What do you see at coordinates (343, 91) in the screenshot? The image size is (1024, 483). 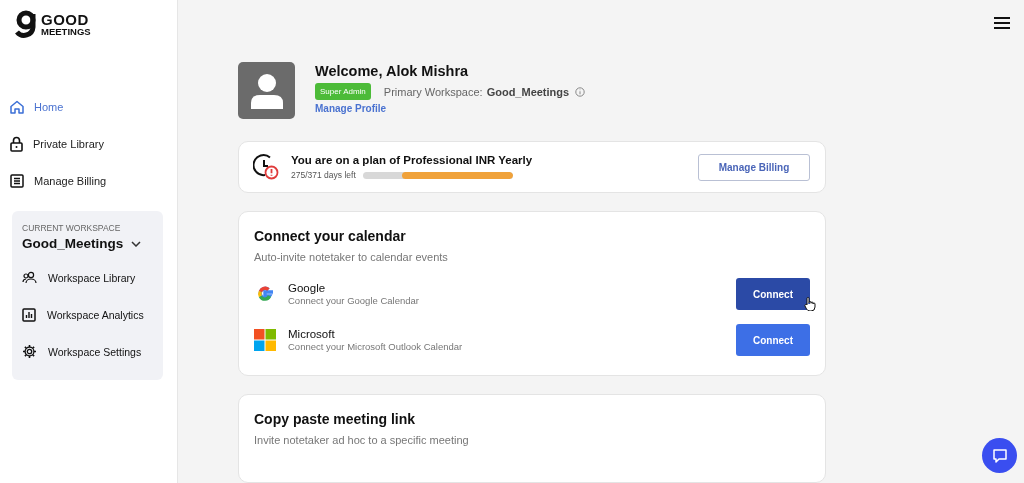 I see `role-badge: Super Admin` at bounding box center [343, 91].